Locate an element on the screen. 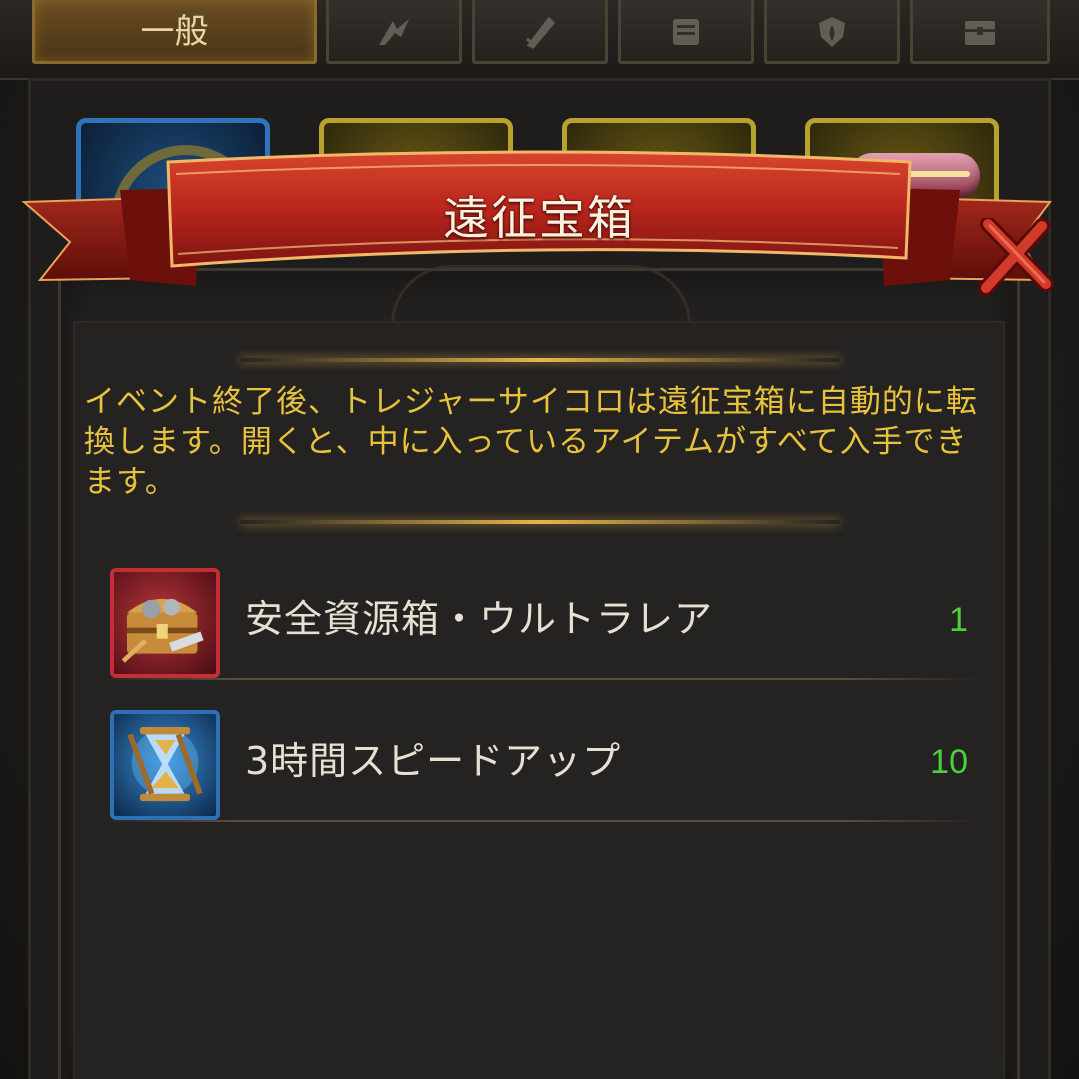 The height and width of the screenshot is (1079, 1079). tab-combat is located at coordinates (394, 32).